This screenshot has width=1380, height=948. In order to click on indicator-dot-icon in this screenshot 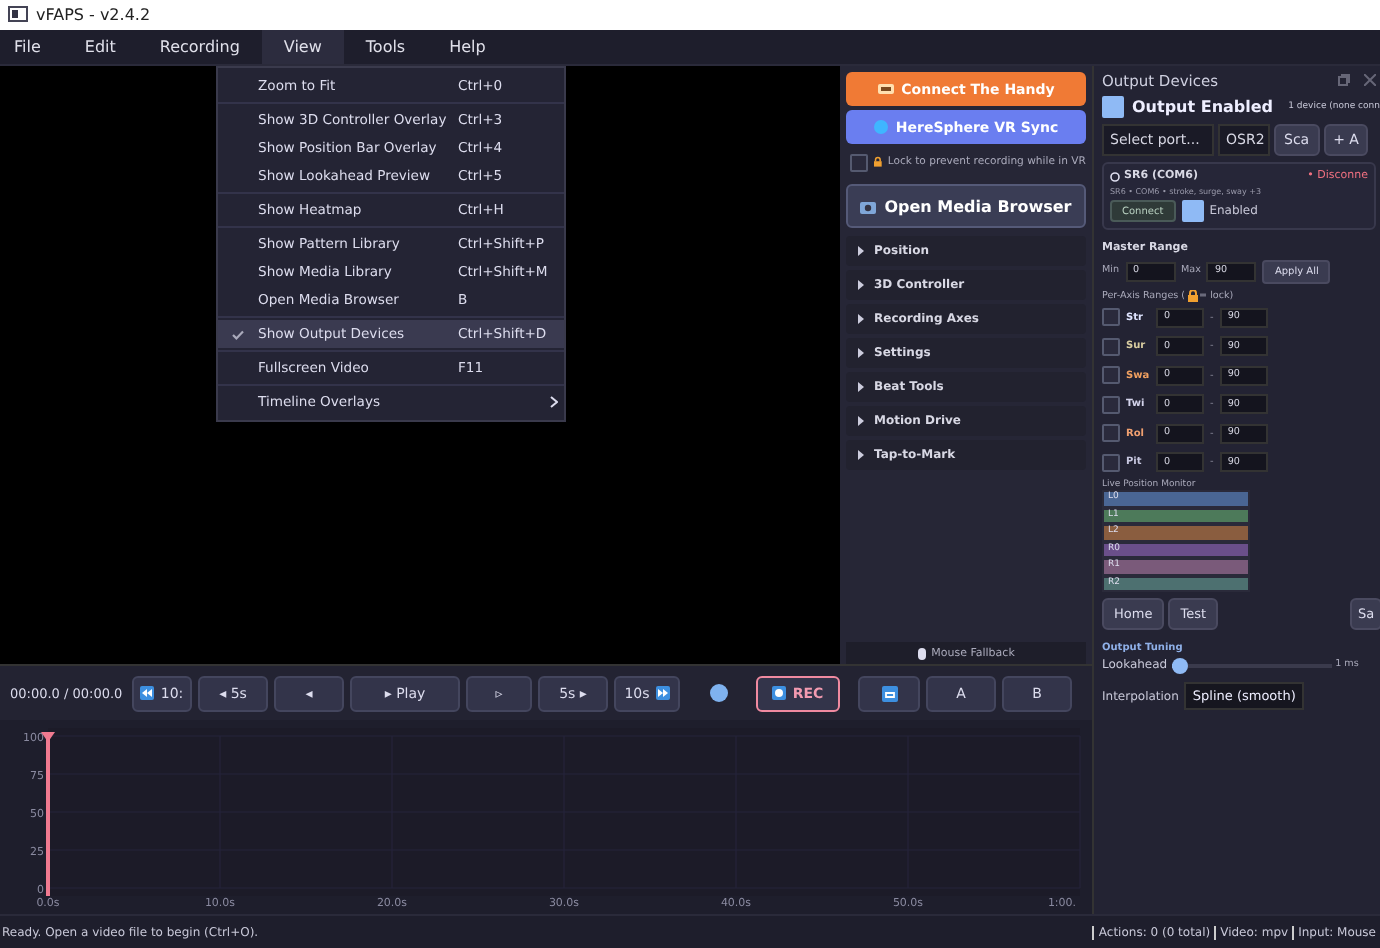, I will do `click(718, 693)`.